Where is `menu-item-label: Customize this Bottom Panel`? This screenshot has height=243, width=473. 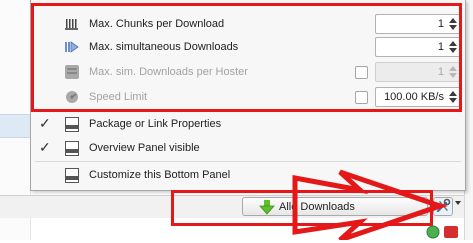 menu-item-label: Customize this Bottom Panel is located at coordinates (160, 175).